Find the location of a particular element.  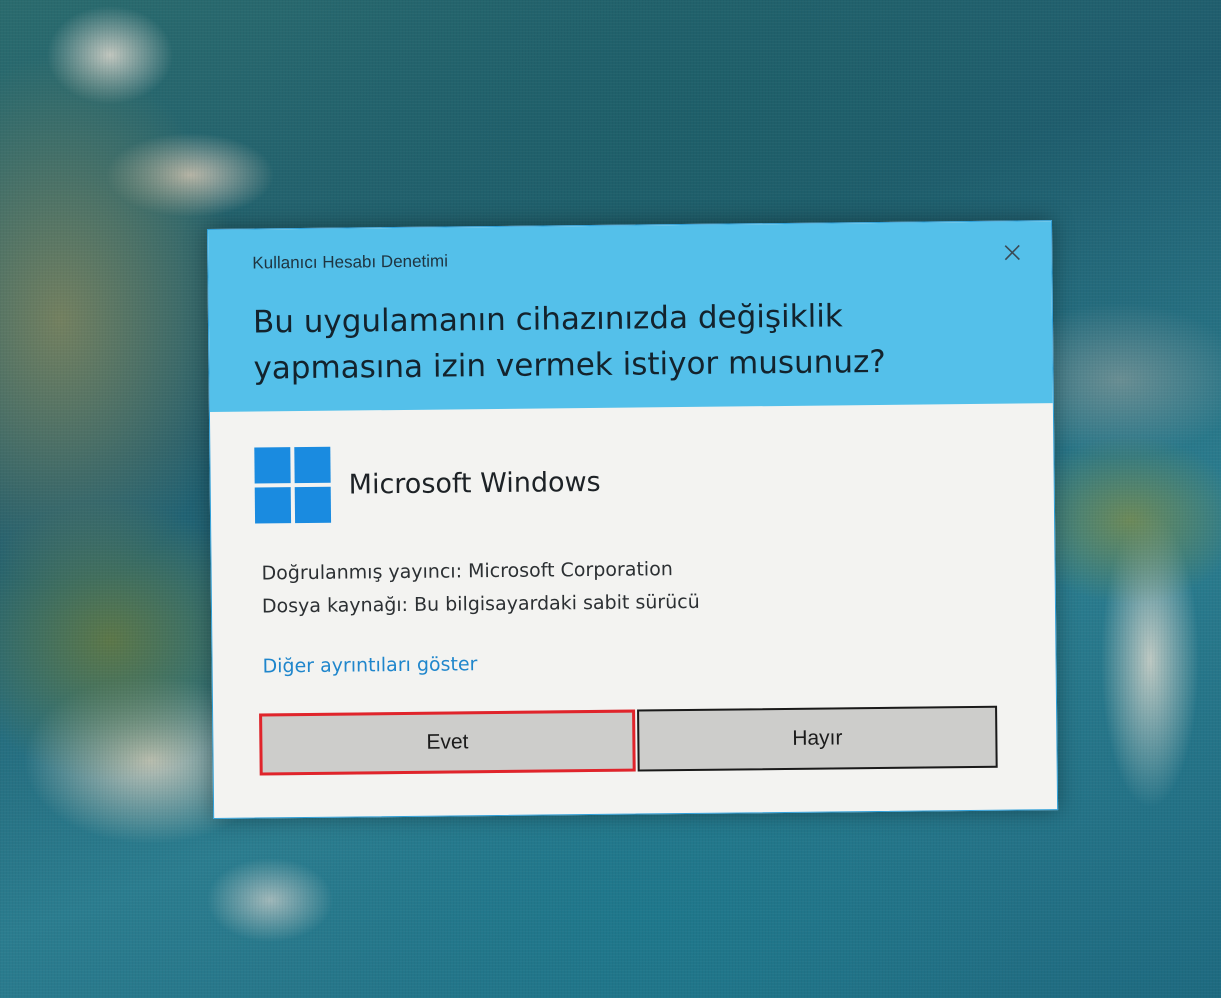

app-name: Microsoft Windows is located at coordinates (474, 483).